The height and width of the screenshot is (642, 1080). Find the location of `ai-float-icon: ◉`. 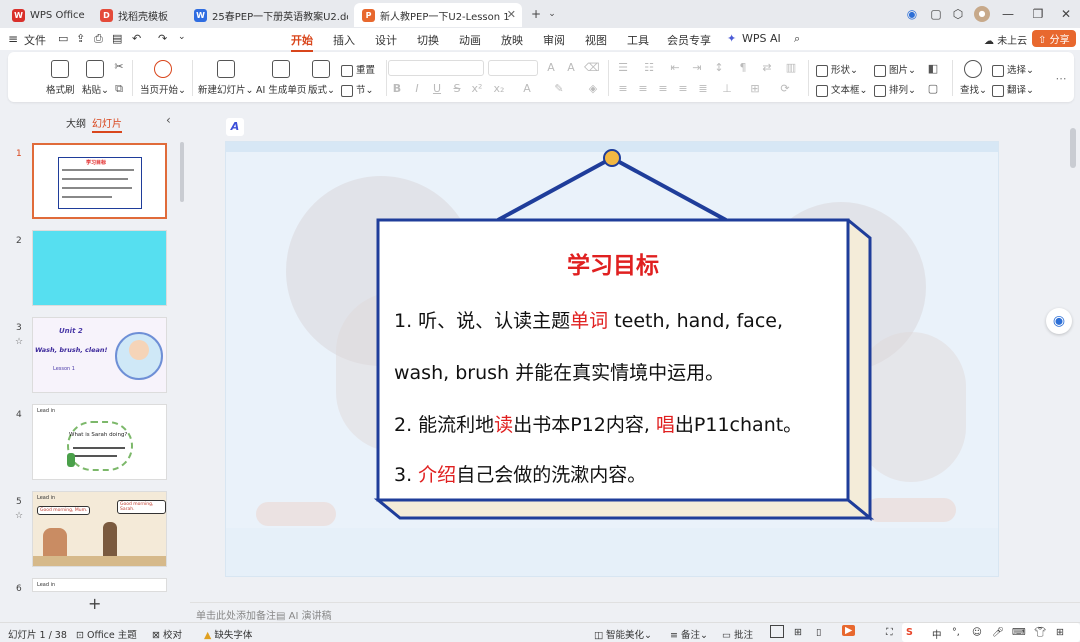

ai-float-icon: ◉ is located at coordinates (1059, 321).